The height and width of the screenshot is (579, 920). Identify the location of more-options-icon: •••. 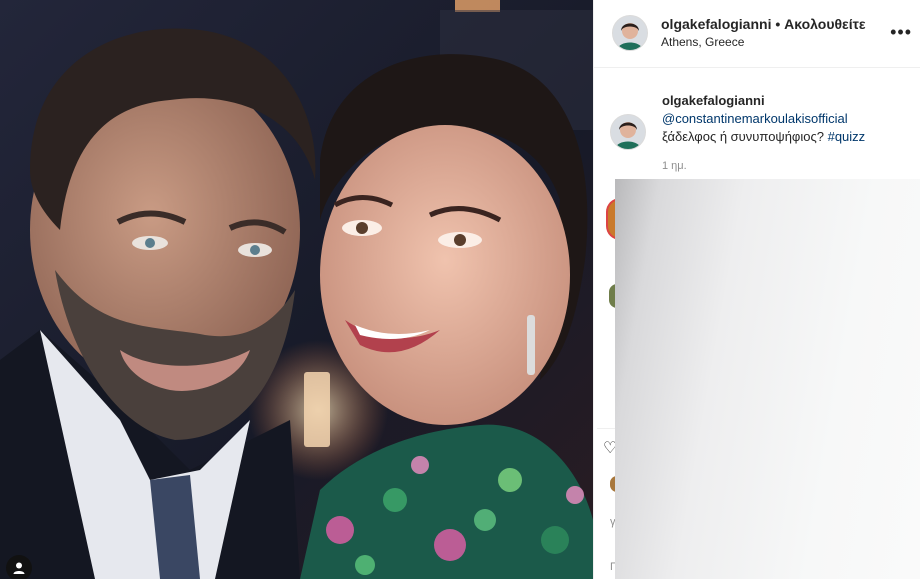
(901, 32).